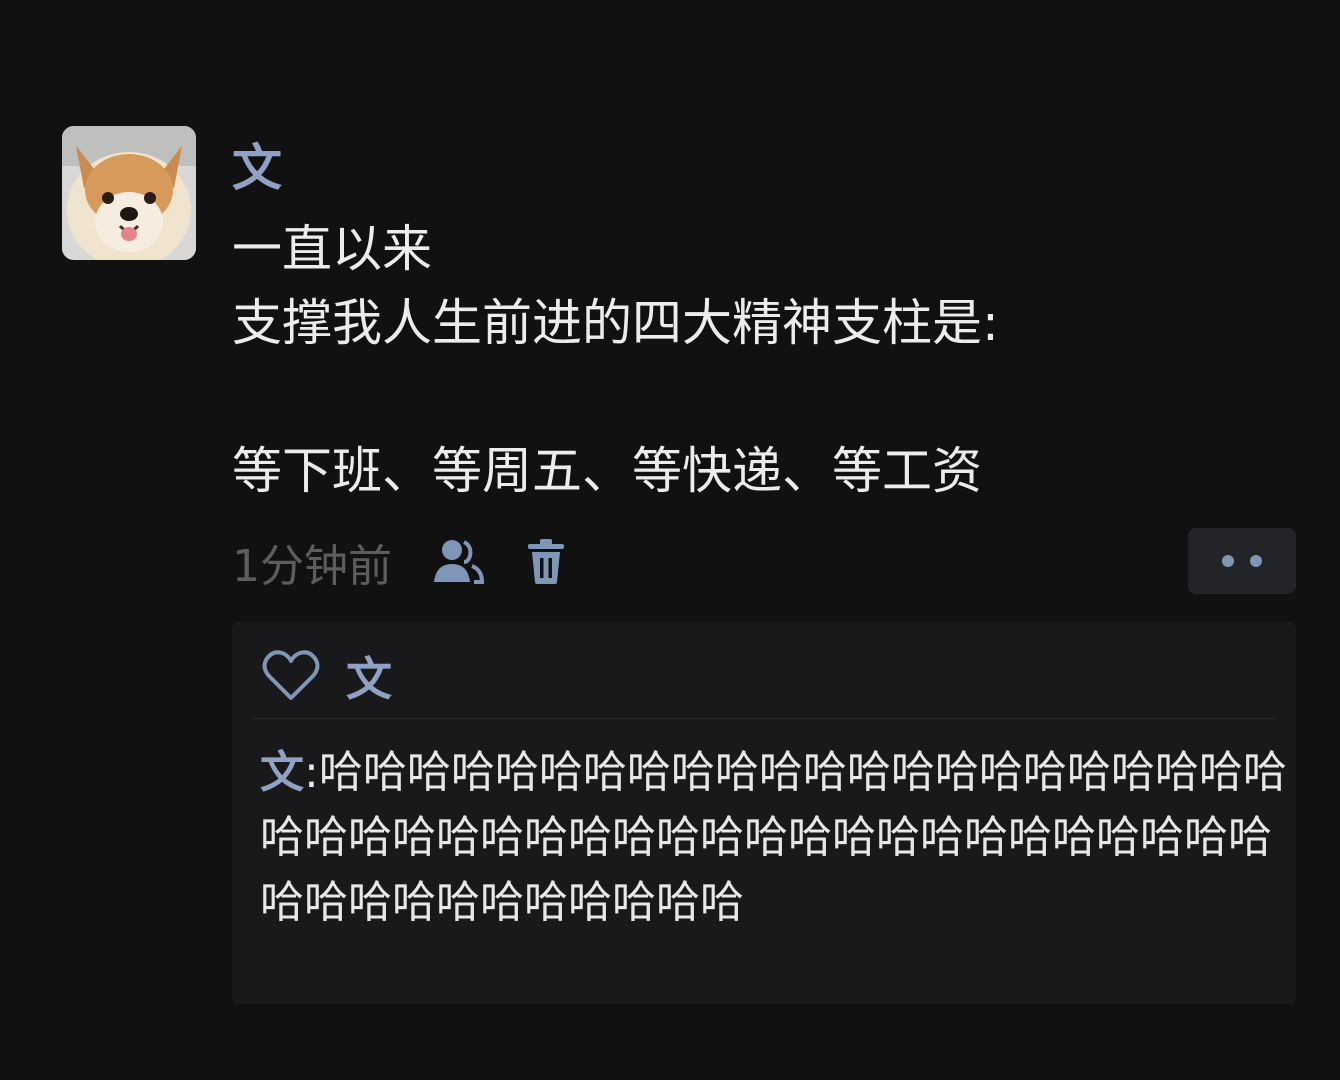 This screenshot has width=1340, height=1080. What do you see at coordinates (291, 676) in the screenshot?
I see `heart-icon` at bounding box center [291, 676].